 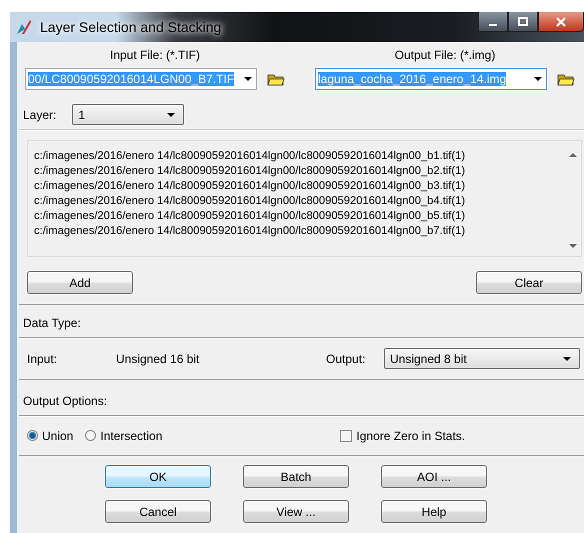 What do you see at coordinates (123, 435) in the screenshot?
I see `radio-option: Intersection` at bounding box center [123, 435].